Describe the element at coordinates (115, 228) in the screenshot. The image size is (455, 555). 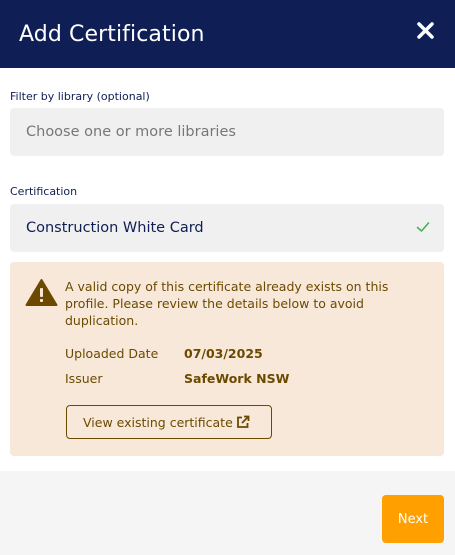
I see `certification-value: Construction White Card` at that location.